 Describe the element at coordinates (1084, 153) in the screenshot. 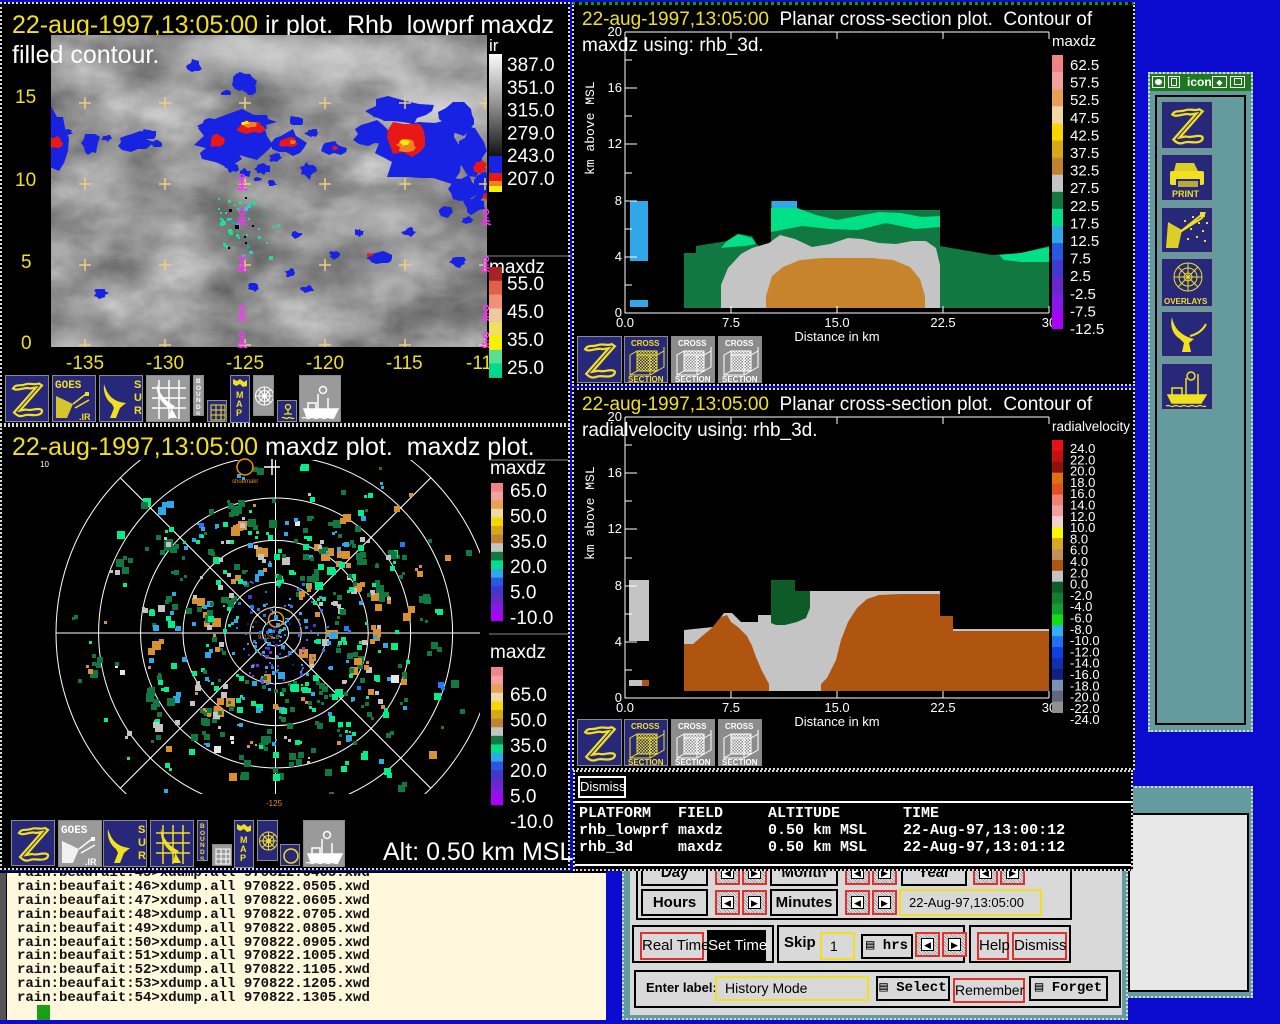

I see `svg-text: 37.5` at that location.